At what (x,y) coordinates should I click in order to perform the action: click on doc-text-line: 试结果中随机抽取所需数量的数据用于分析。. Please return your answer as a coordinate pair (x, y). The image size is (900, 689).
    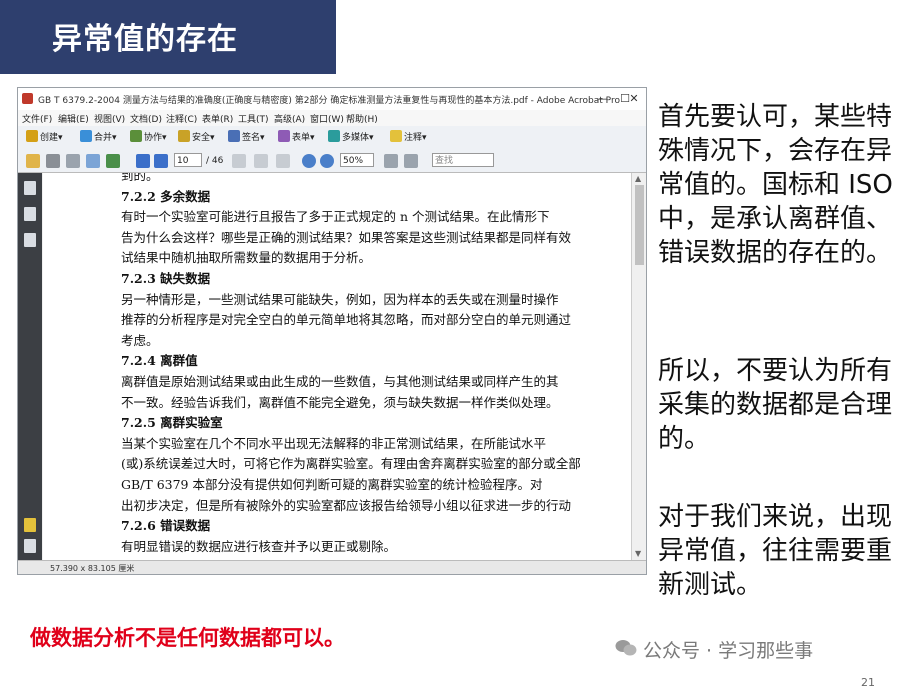
    Looking at the image, I should click on (246, 258).